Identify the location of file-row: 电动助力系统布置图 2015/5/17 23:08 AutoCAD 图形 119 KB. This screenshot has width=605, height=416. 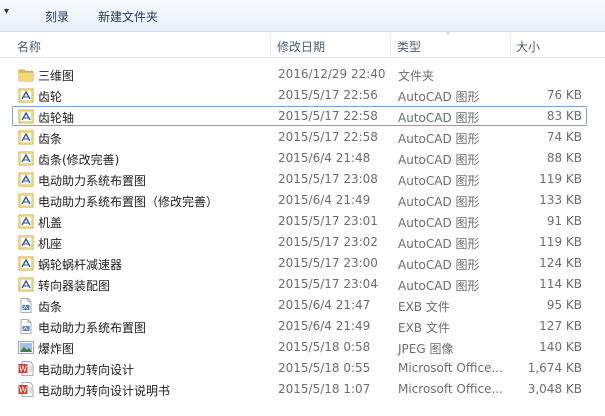
(299, 179).